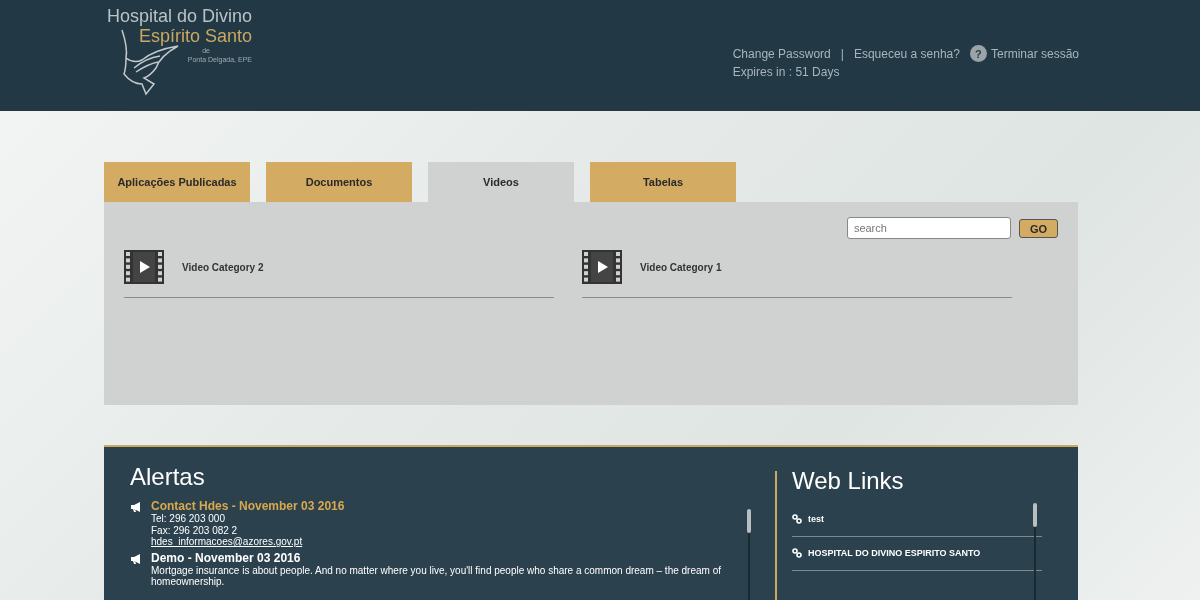 The image size is (1200, 600). I want to click on web-link: test, so click(816, 519).